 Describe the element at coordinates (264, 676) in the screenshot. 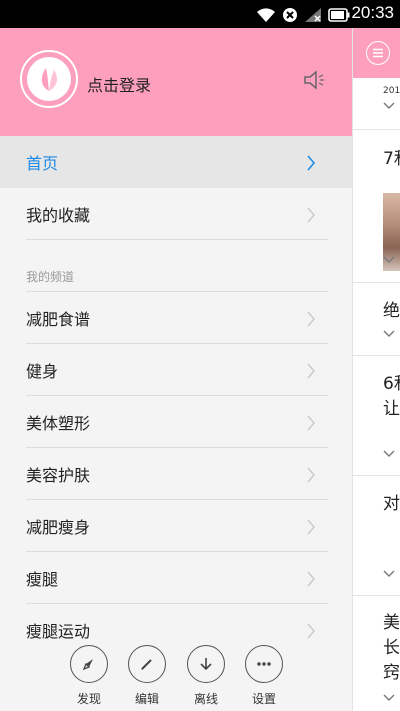

I see `settings-button: 设置` at that location.